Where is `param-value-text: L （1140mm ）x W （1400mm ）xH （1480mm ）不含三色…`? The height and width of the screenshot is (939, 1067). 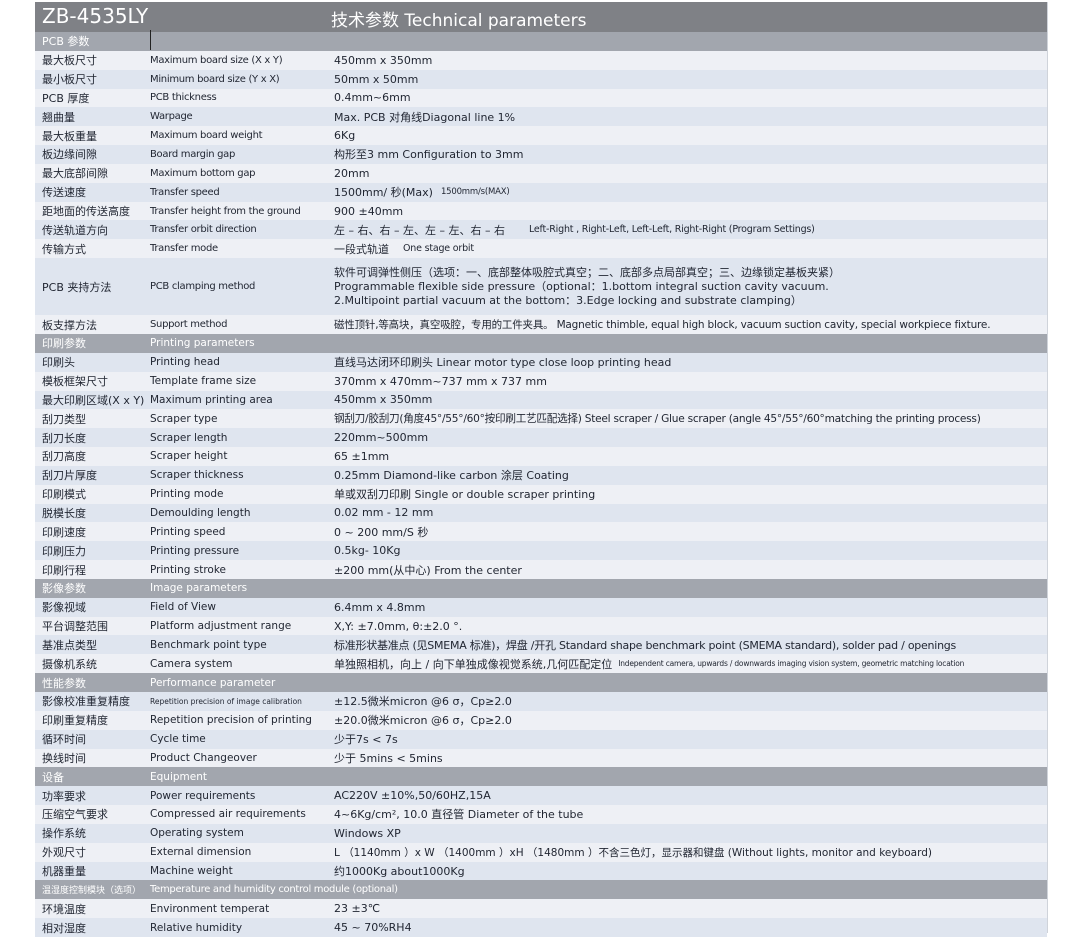
param-value-text: L （1140mm ）x W （1400mm ）xH （1480mm ）不含三色… is located at coordinates (633, 852).